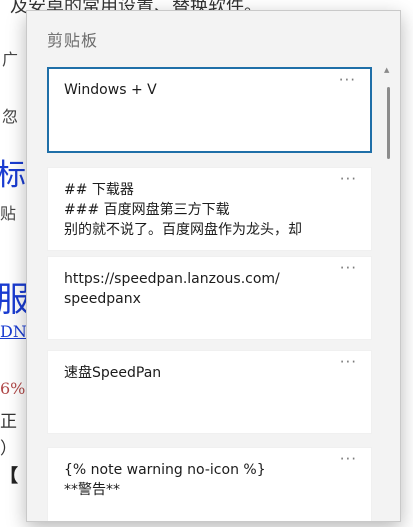 The width and height of the screenshot is (413, 527). I want to click on clipboard-item: Windows + V ···, so click(209, 110).